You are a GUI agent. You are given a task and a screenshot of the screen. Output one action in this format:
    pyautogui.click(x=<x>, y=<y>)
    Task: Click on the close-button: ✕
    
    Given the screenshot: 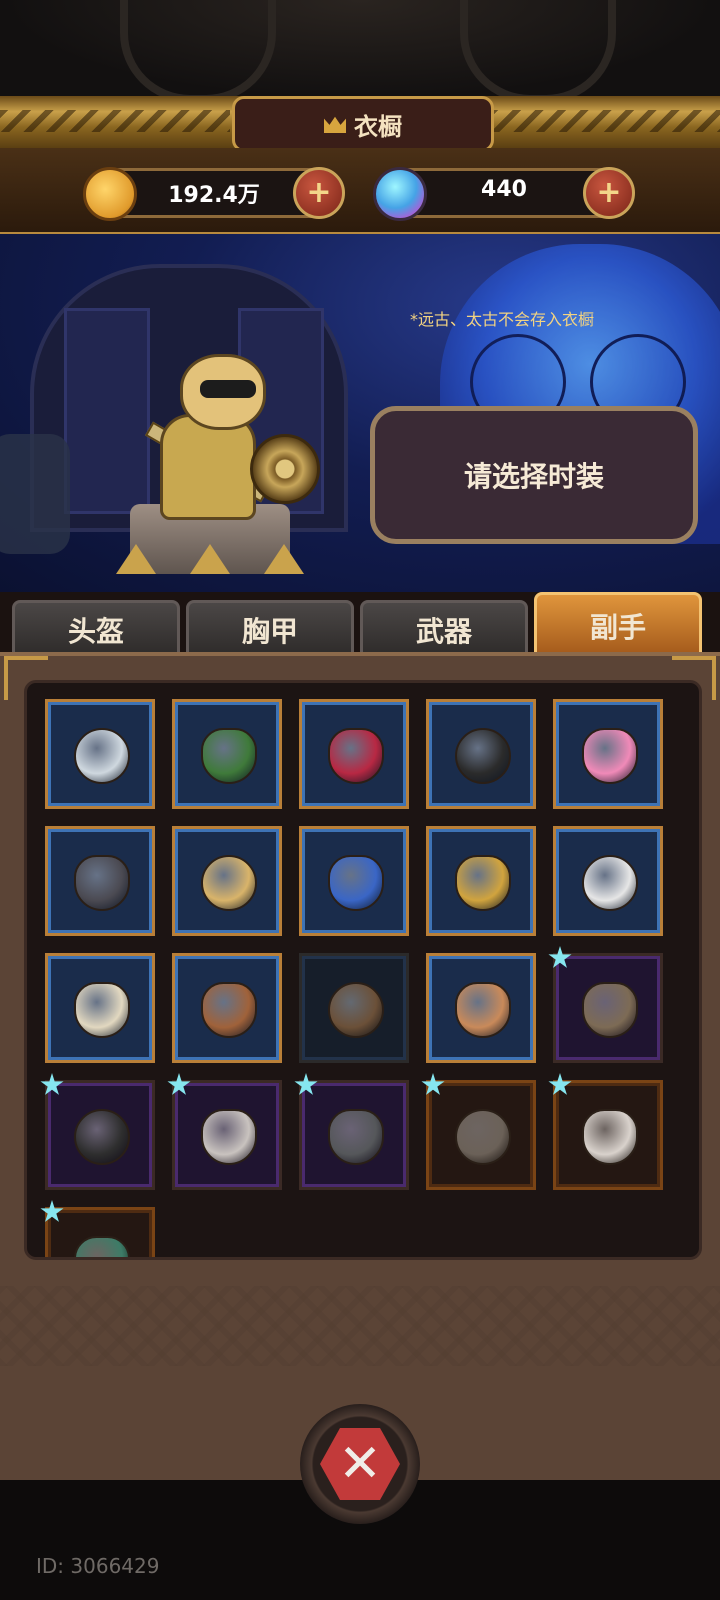 What is the action you would take?
    pyautogui.click(x=360, y=1464)
    